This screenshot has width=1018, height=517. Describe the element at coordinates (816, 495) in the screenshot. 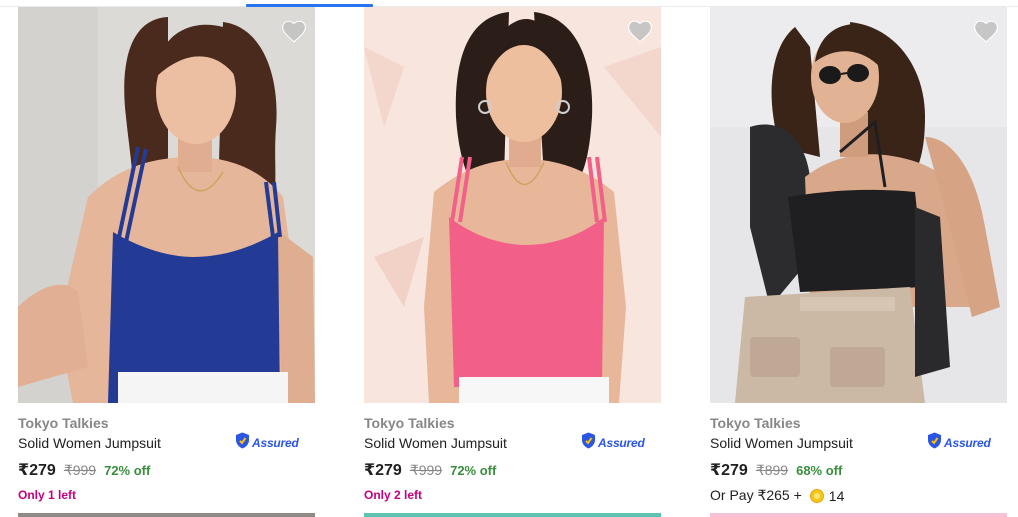

I see `supercoin-icon` at that location.